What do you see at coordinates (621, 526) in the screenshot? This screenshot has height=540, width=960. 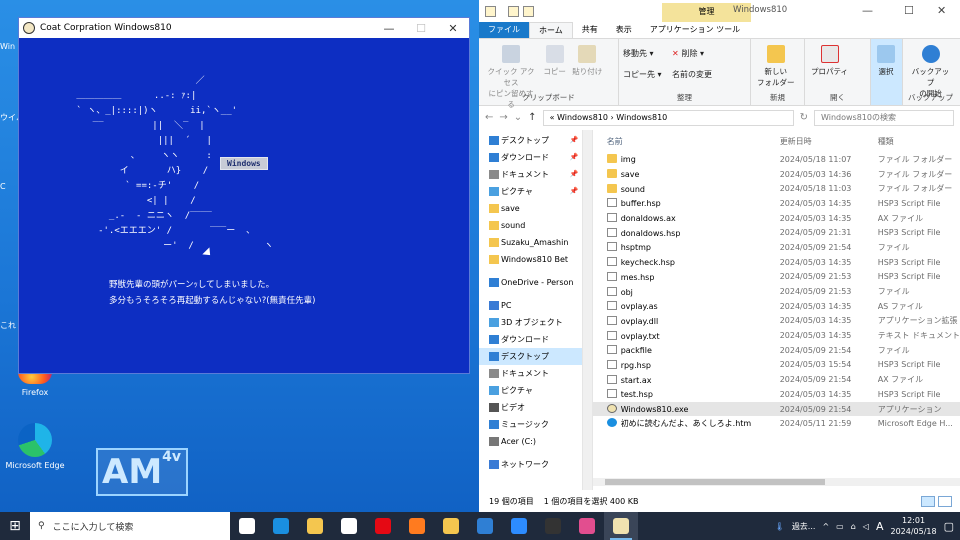 I see `taskbar-app-windows810` at bounding box center [621, 526].